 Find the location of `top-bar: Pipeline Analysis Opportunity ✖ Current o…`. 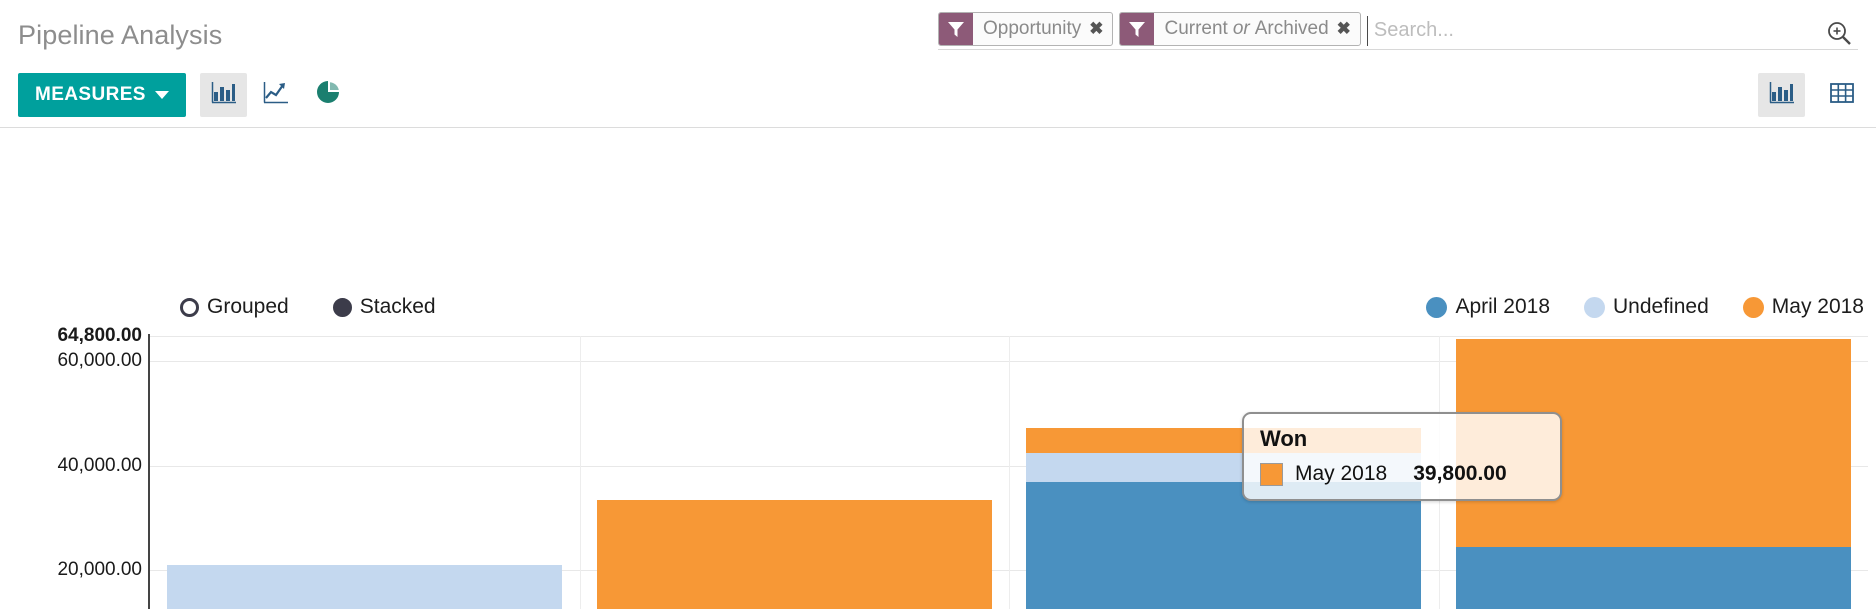

top-bar: Pipeline Analysis Opportunity ✖ Current o… is located at coordinates (938, 31).